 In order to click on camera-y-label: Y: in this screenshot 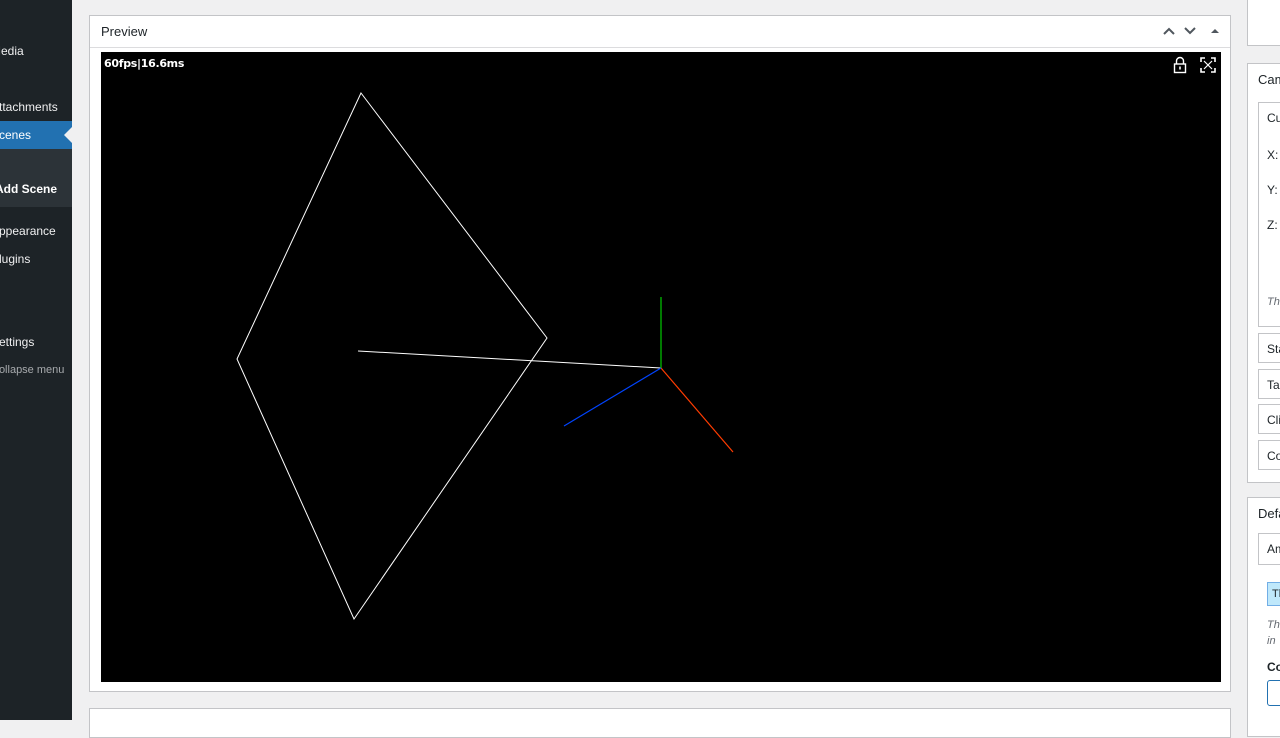, I will do `click(1272, 190)`.